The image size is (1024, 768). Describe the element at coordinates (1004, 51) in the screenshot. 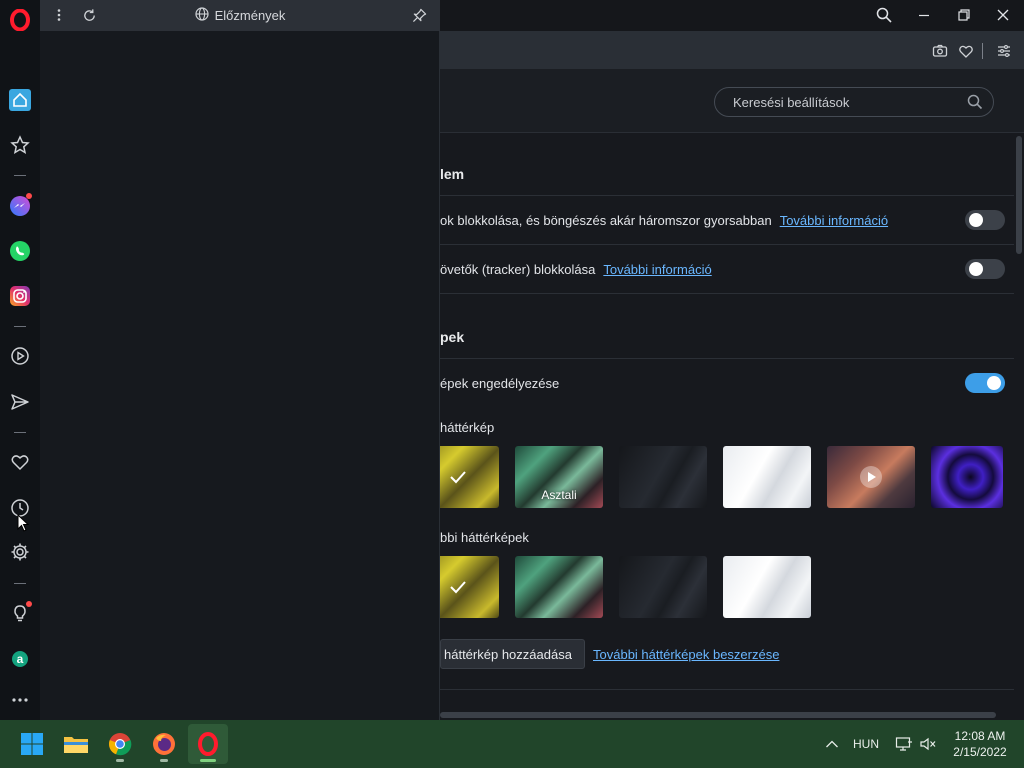

I see `easy-setup-icon` at that location.